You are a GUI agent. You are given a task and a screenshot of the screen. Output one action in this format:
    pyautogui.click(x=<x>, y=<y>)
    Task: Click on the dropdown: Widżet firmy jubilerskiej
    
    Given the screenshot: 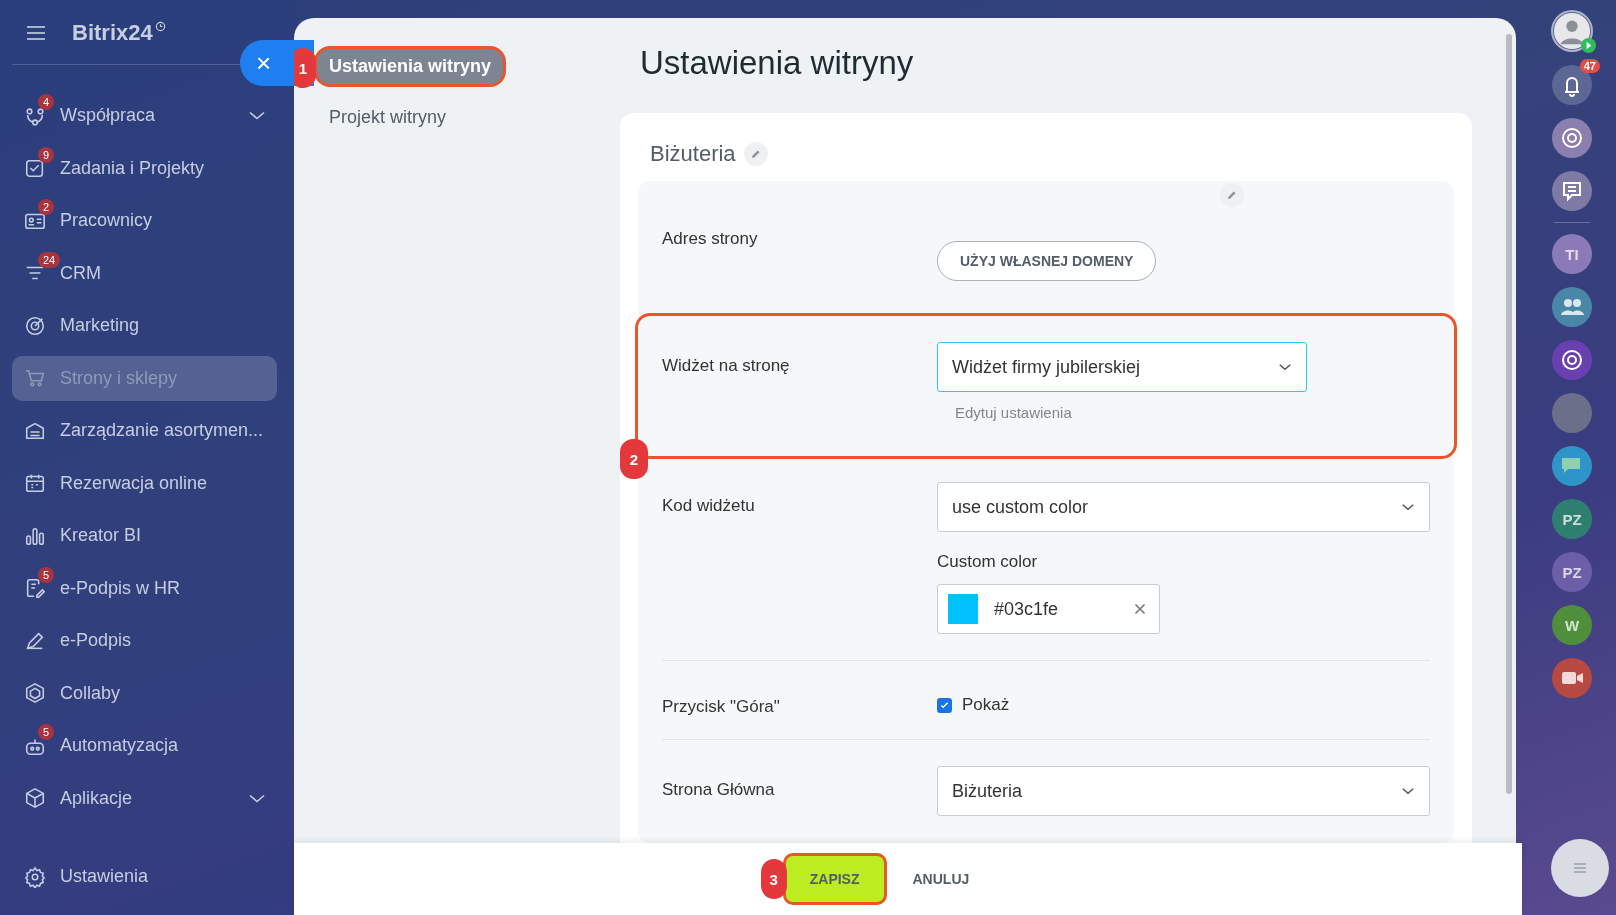 What is the action you would take?
    pyautogui.click(x=1122, y=367)
    